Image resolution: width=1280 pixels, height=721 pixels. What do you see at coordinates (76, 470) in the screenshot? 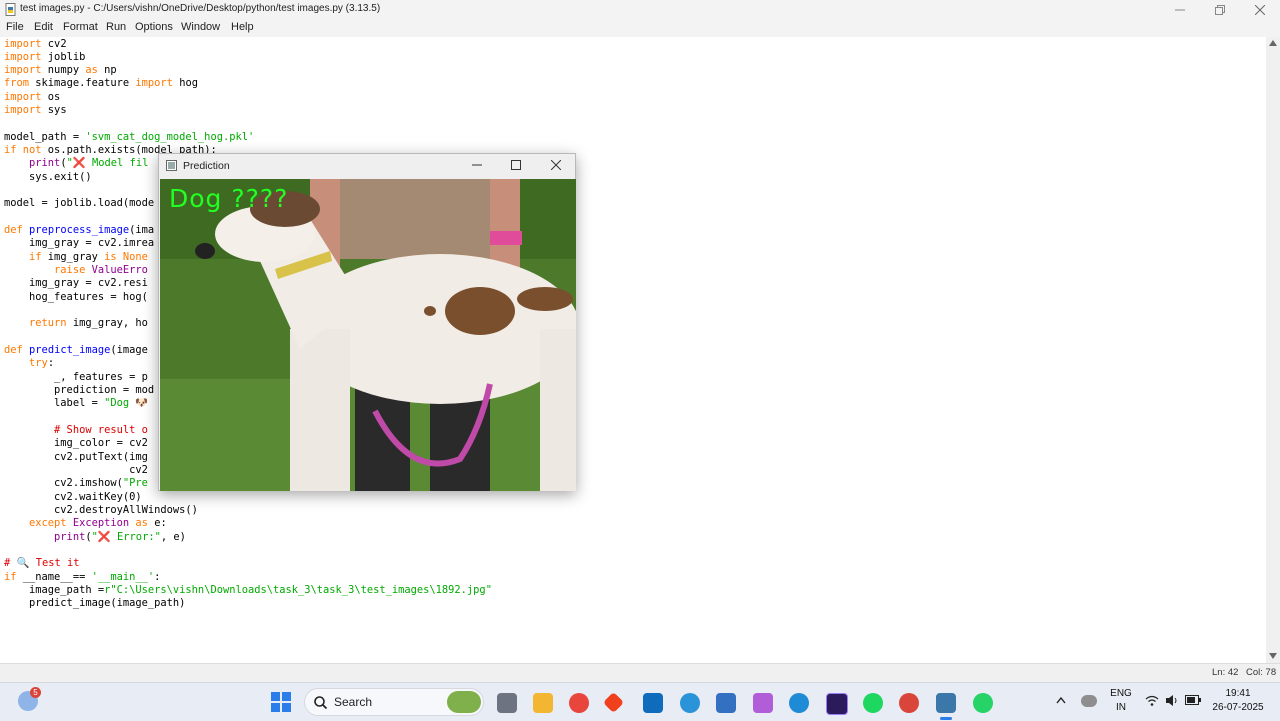
I see `code-line: cv2` at bounding box center [76, 470].